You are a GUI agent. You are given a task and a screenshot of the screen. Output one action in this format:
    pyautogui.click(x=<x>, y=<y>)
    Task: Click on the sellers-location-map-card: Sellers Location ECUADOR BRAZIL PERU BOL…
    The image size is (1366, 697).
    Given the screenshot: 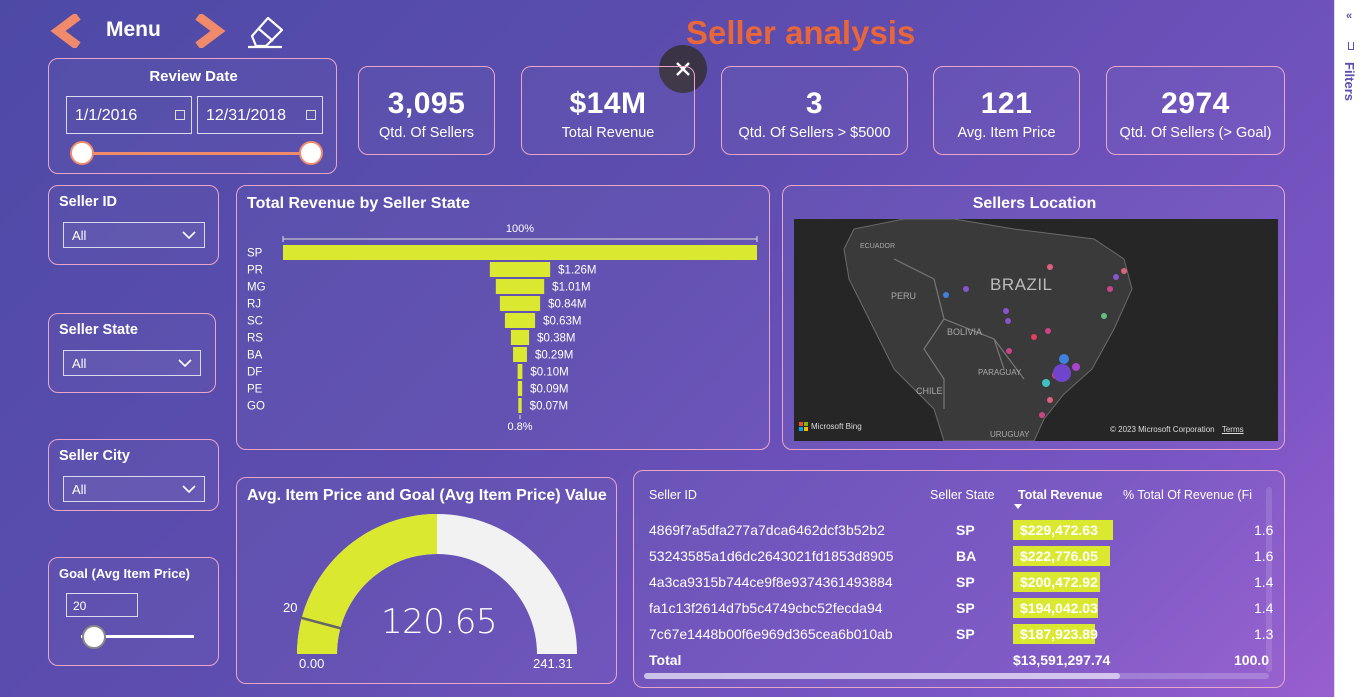 What is the action you would take?
    pyautogui.click(x=1033, y=317)
    